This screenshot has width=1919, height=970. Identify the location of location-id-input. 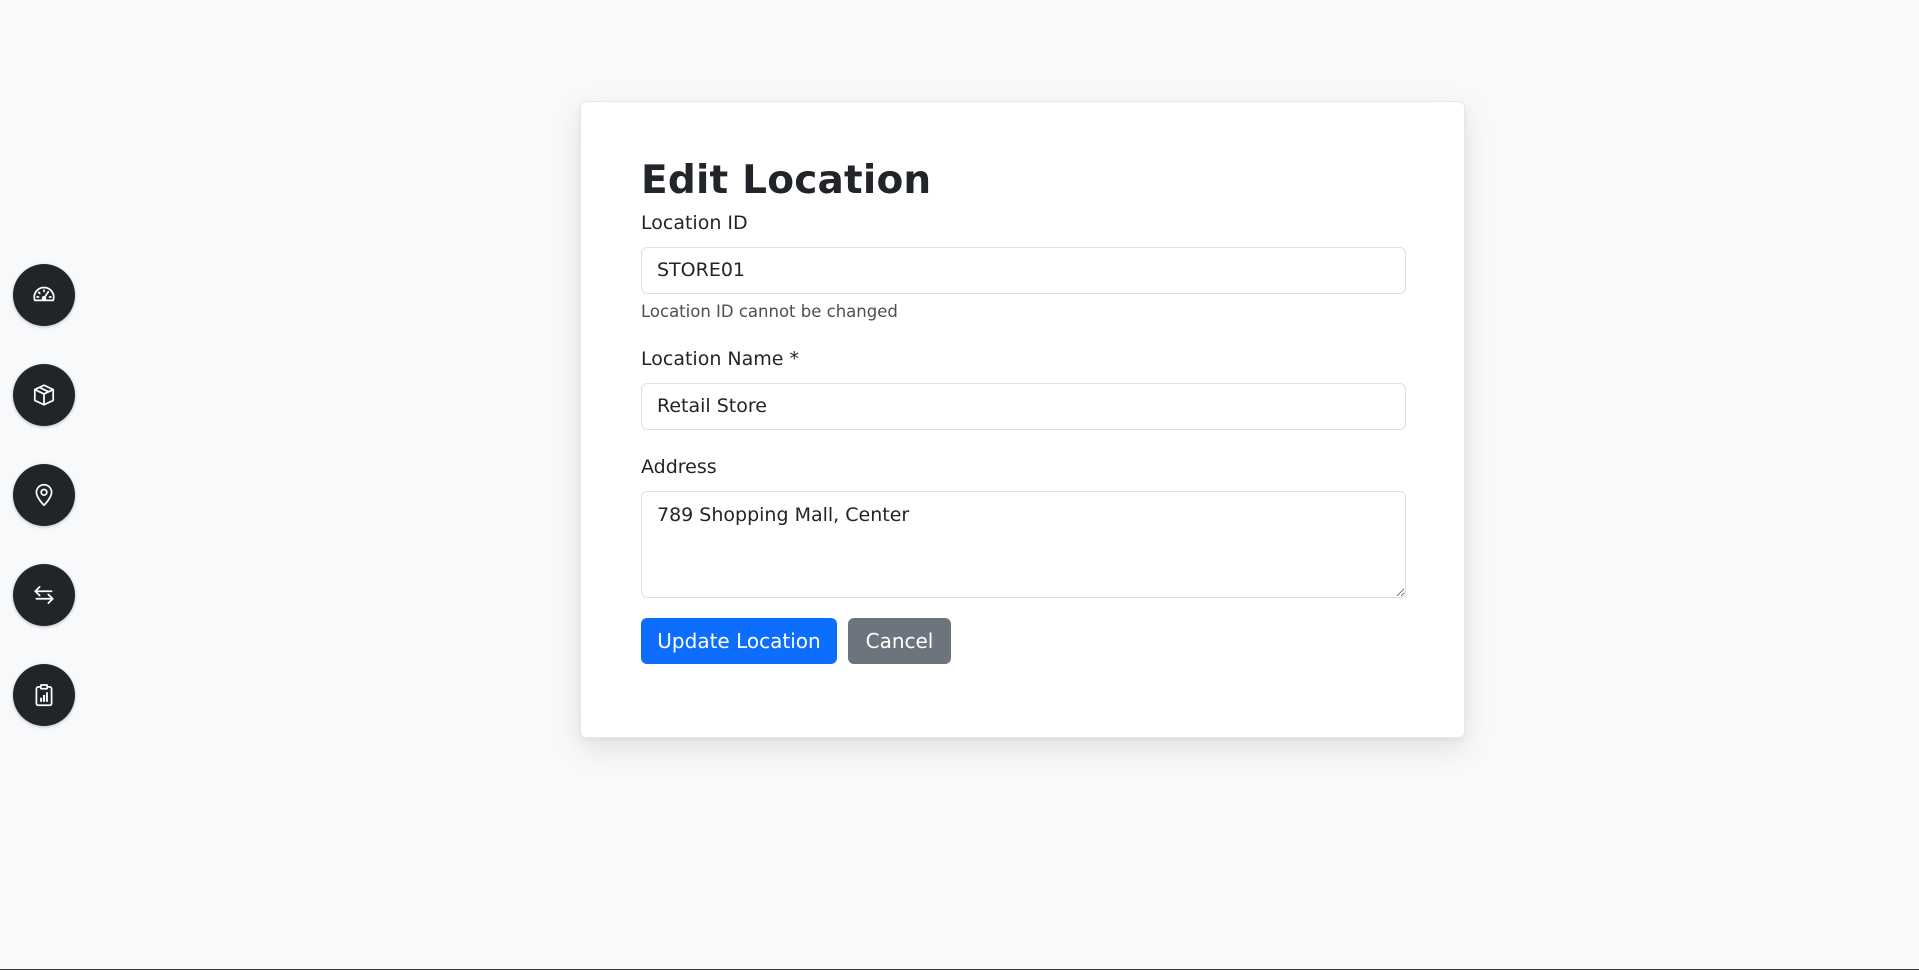
(1023, 270).